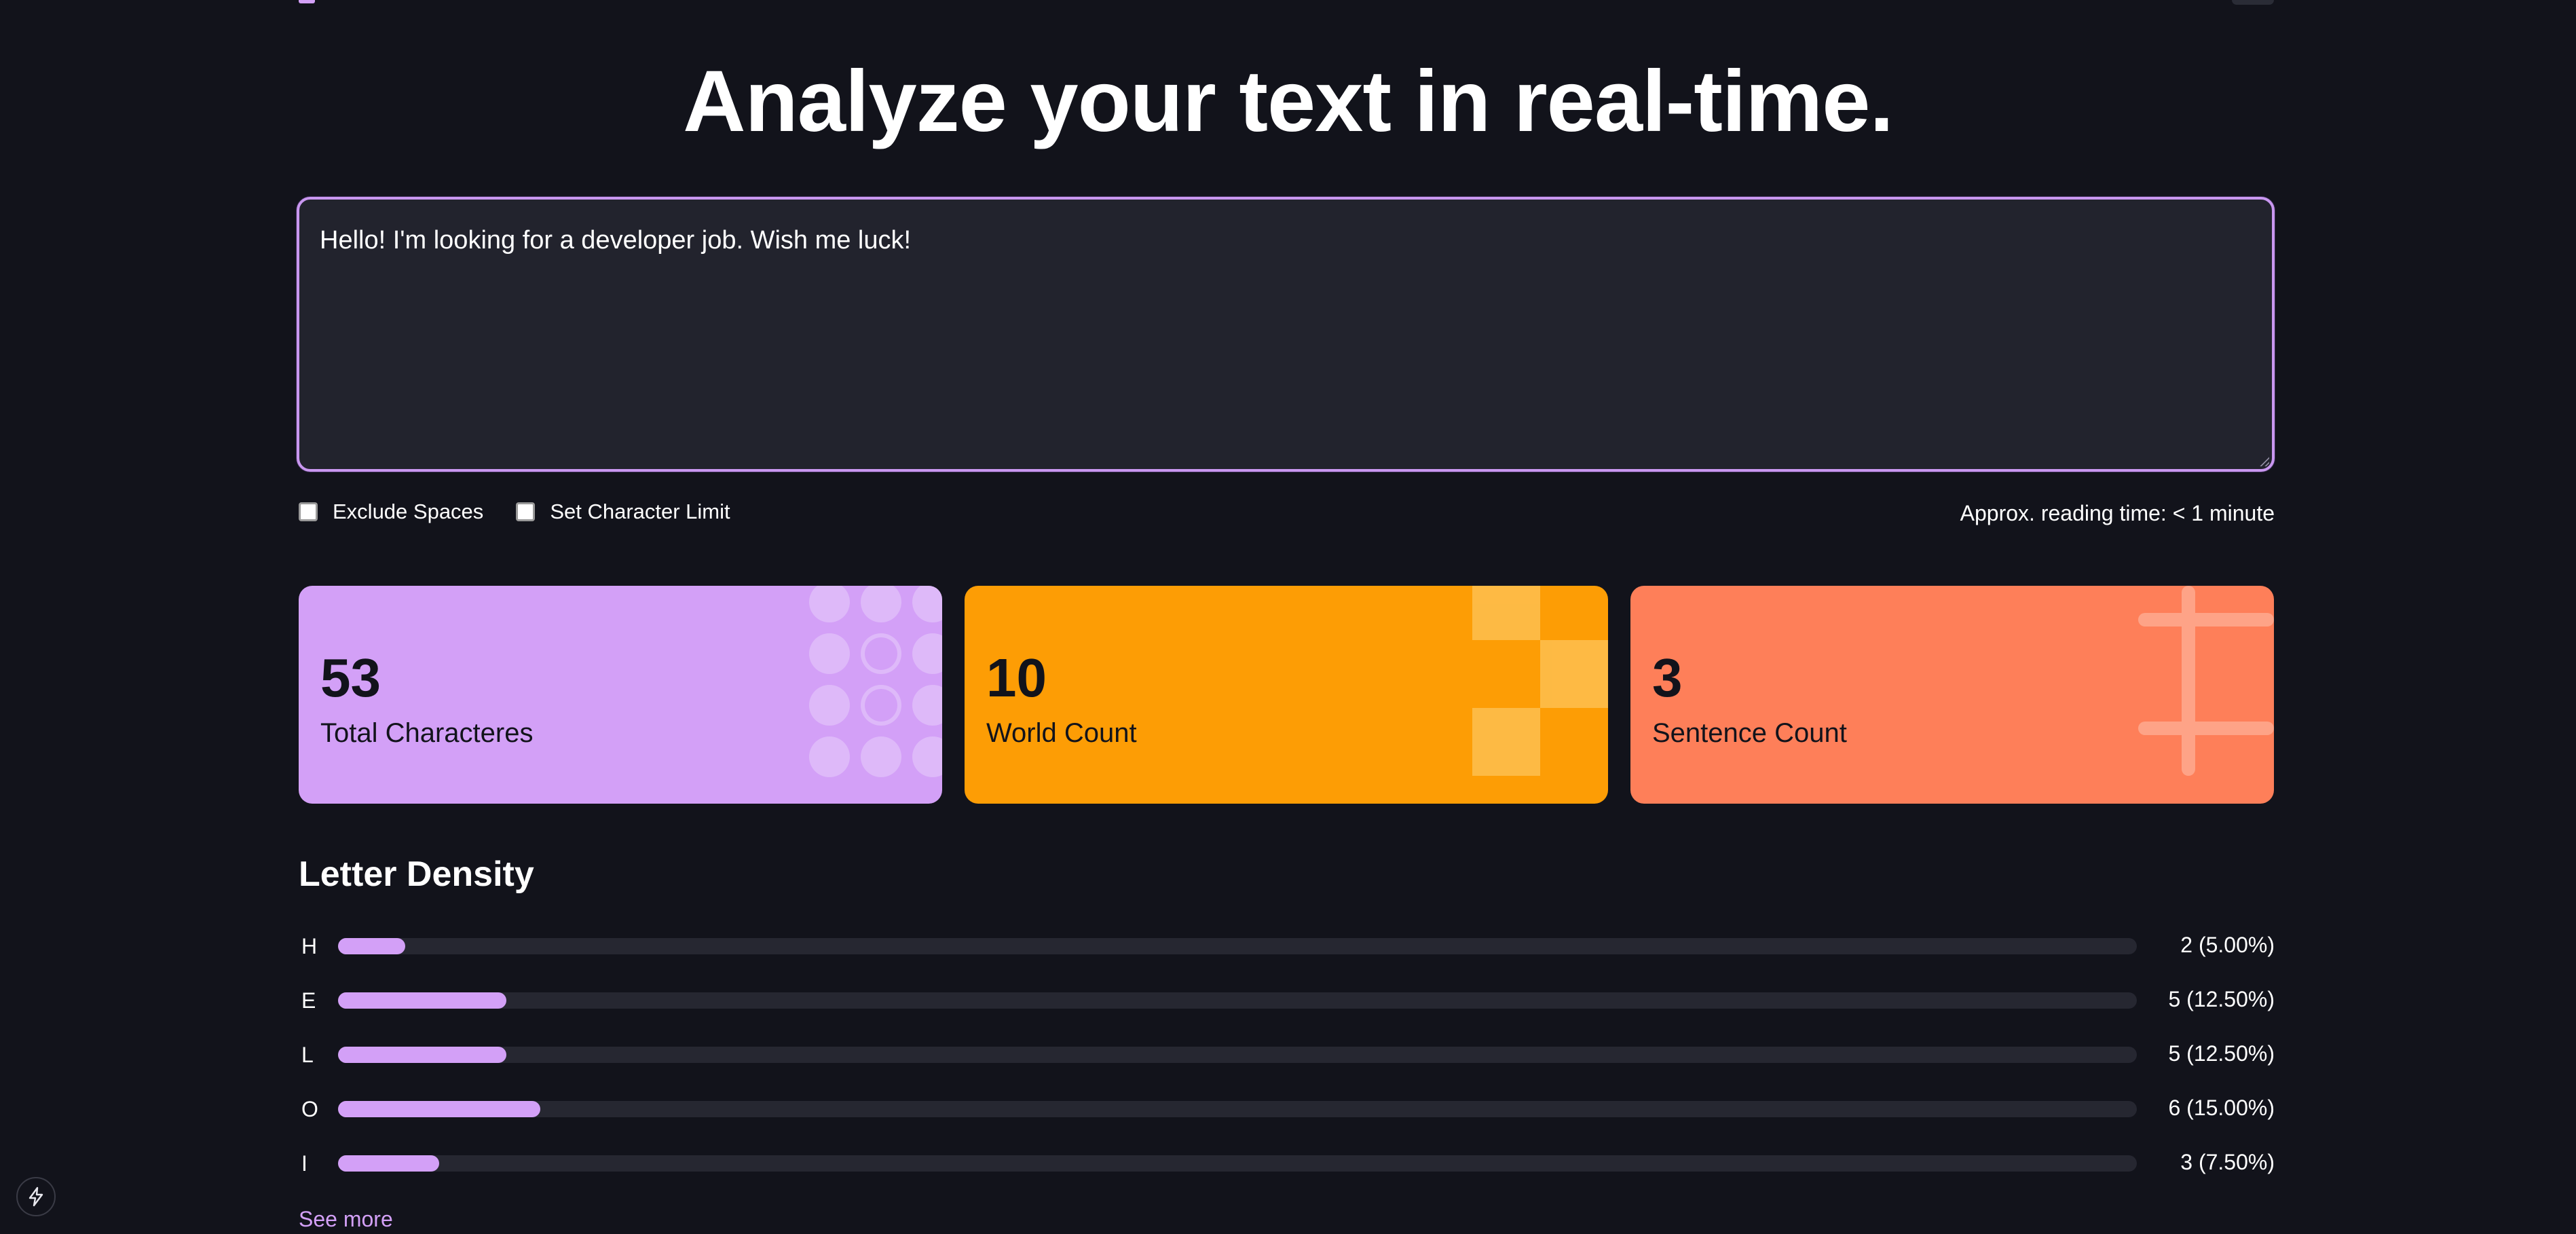 The height and width of the screenshot is (1234, 2576). What do you see at coordinates (309, 1000) in the screenshot?
I see `density-letter: E` at bounding box center [309, 1000].